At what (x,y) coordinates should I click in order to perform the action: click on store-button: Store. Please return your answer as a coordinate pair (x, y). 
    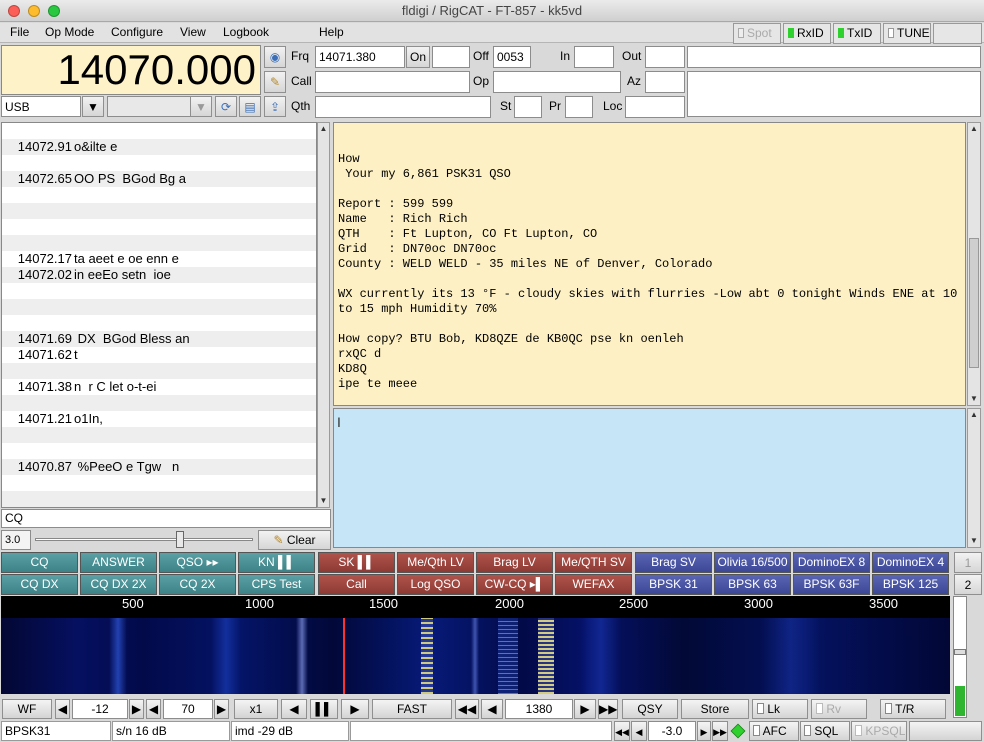
    Looking at the image, I should click on (715, 709).